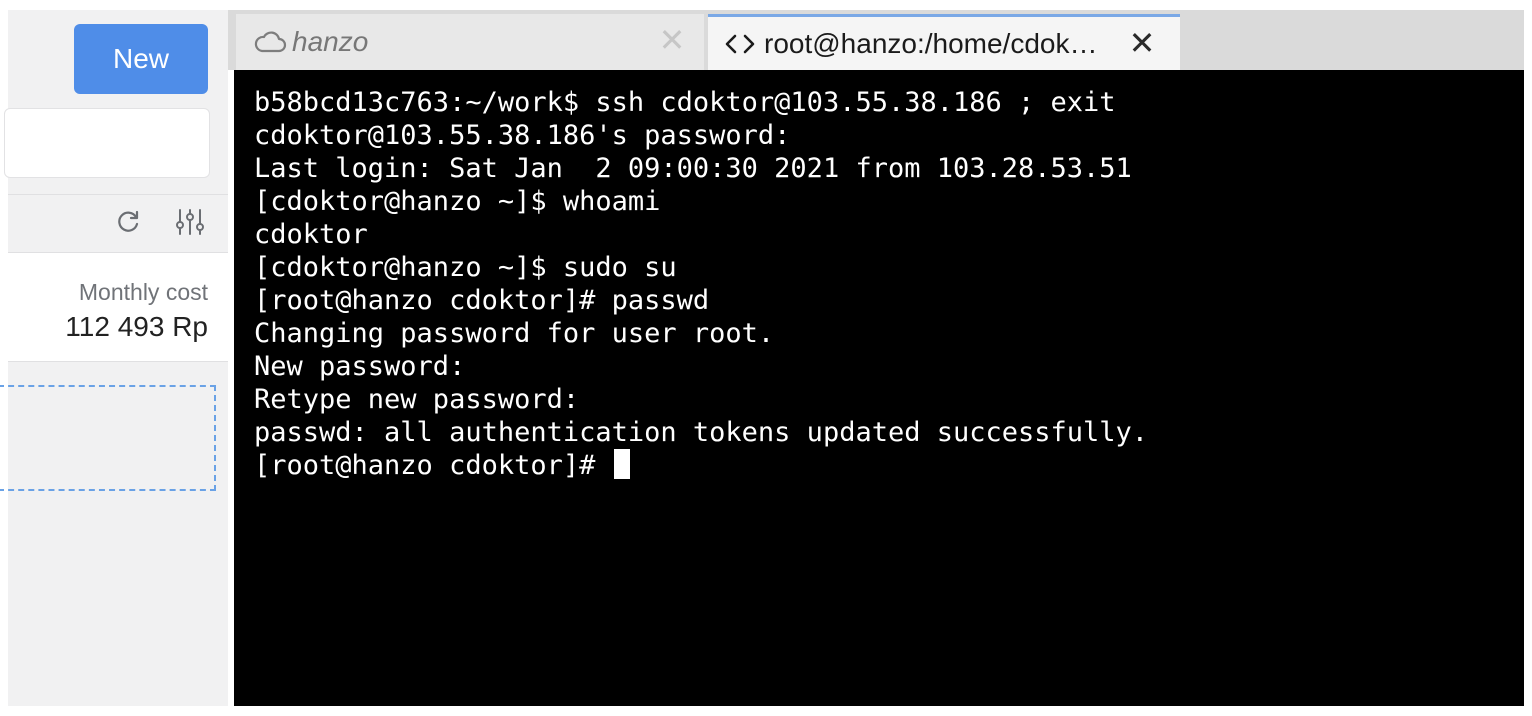  I want to click on terminal-prompt-line: [root@hanzo cdoktor]#, so click(889, 465).